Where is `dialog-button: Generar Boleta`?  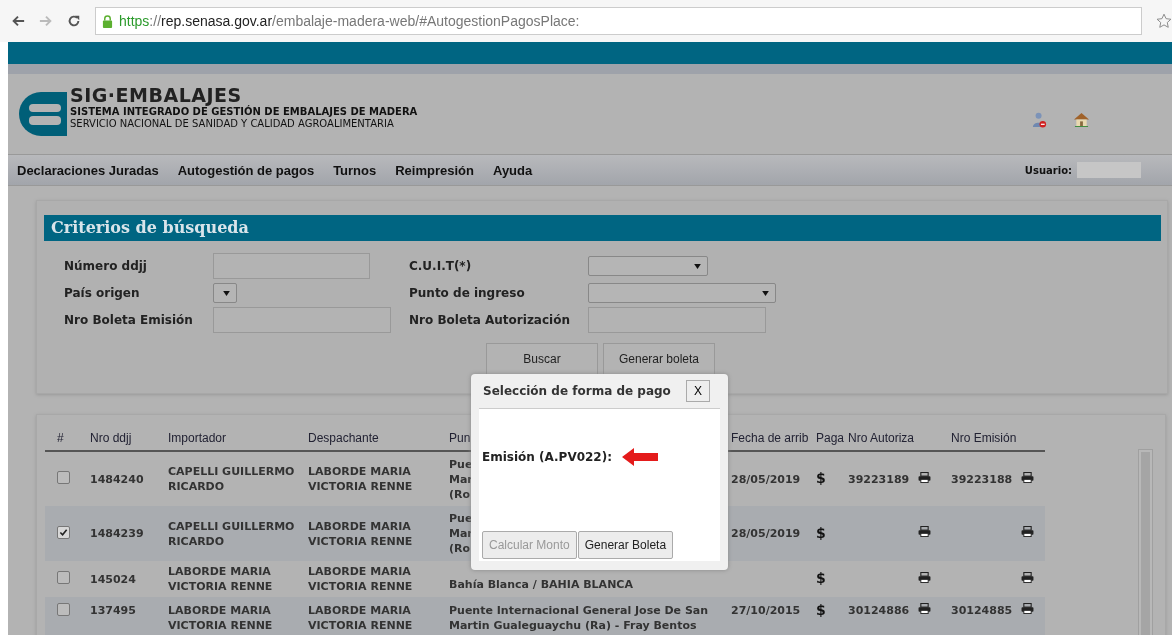
dialog-button: Generar Boleta is located at coordinates (625, 545).